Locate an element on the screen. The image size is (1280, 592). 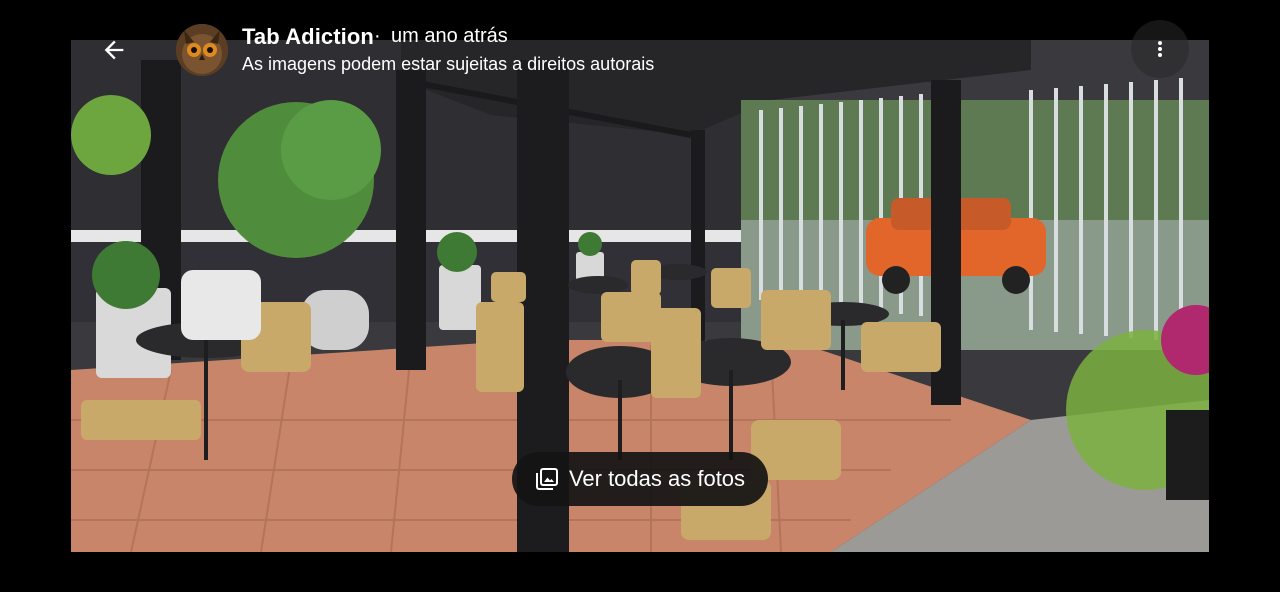
owl-avatar-image is located at coordinates (202, 50).